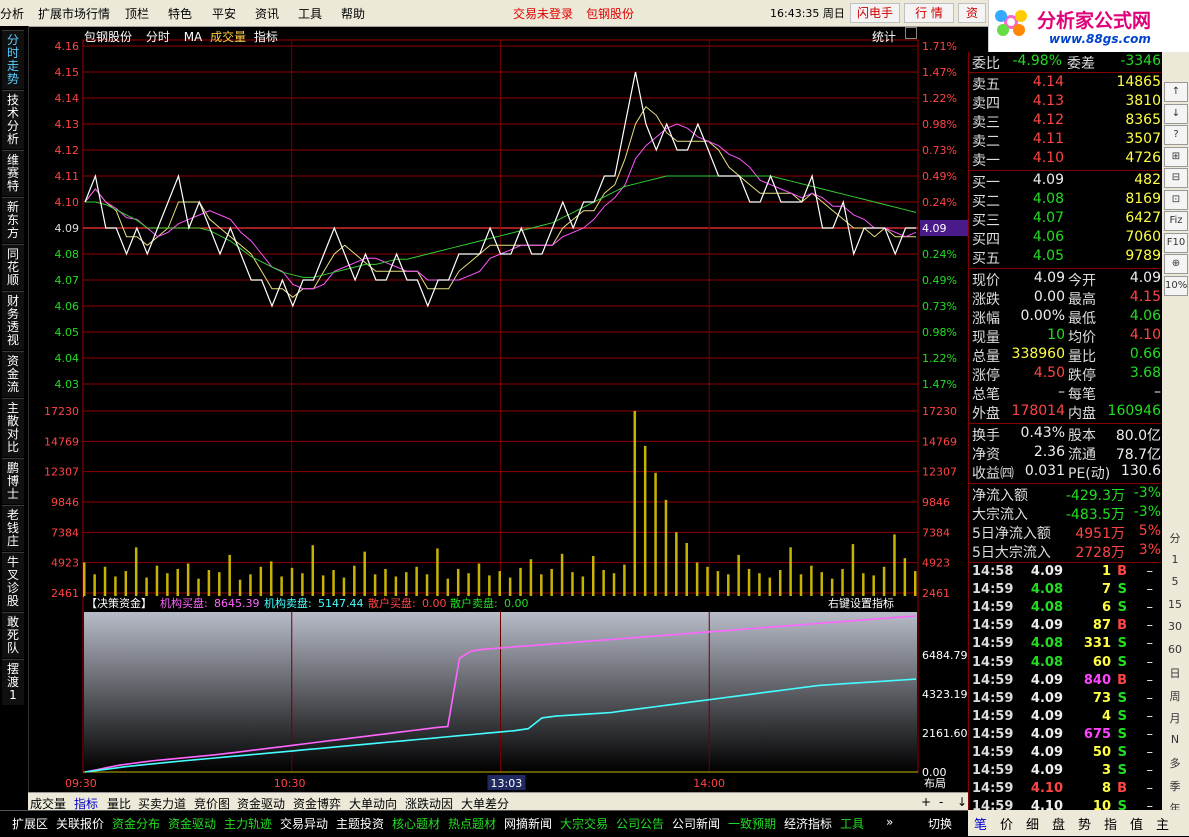 Image resolution: width=1189 pixels, height=837 pixels. I want to click on ext-tab-9: 网摘新闻, so click(528, 823).